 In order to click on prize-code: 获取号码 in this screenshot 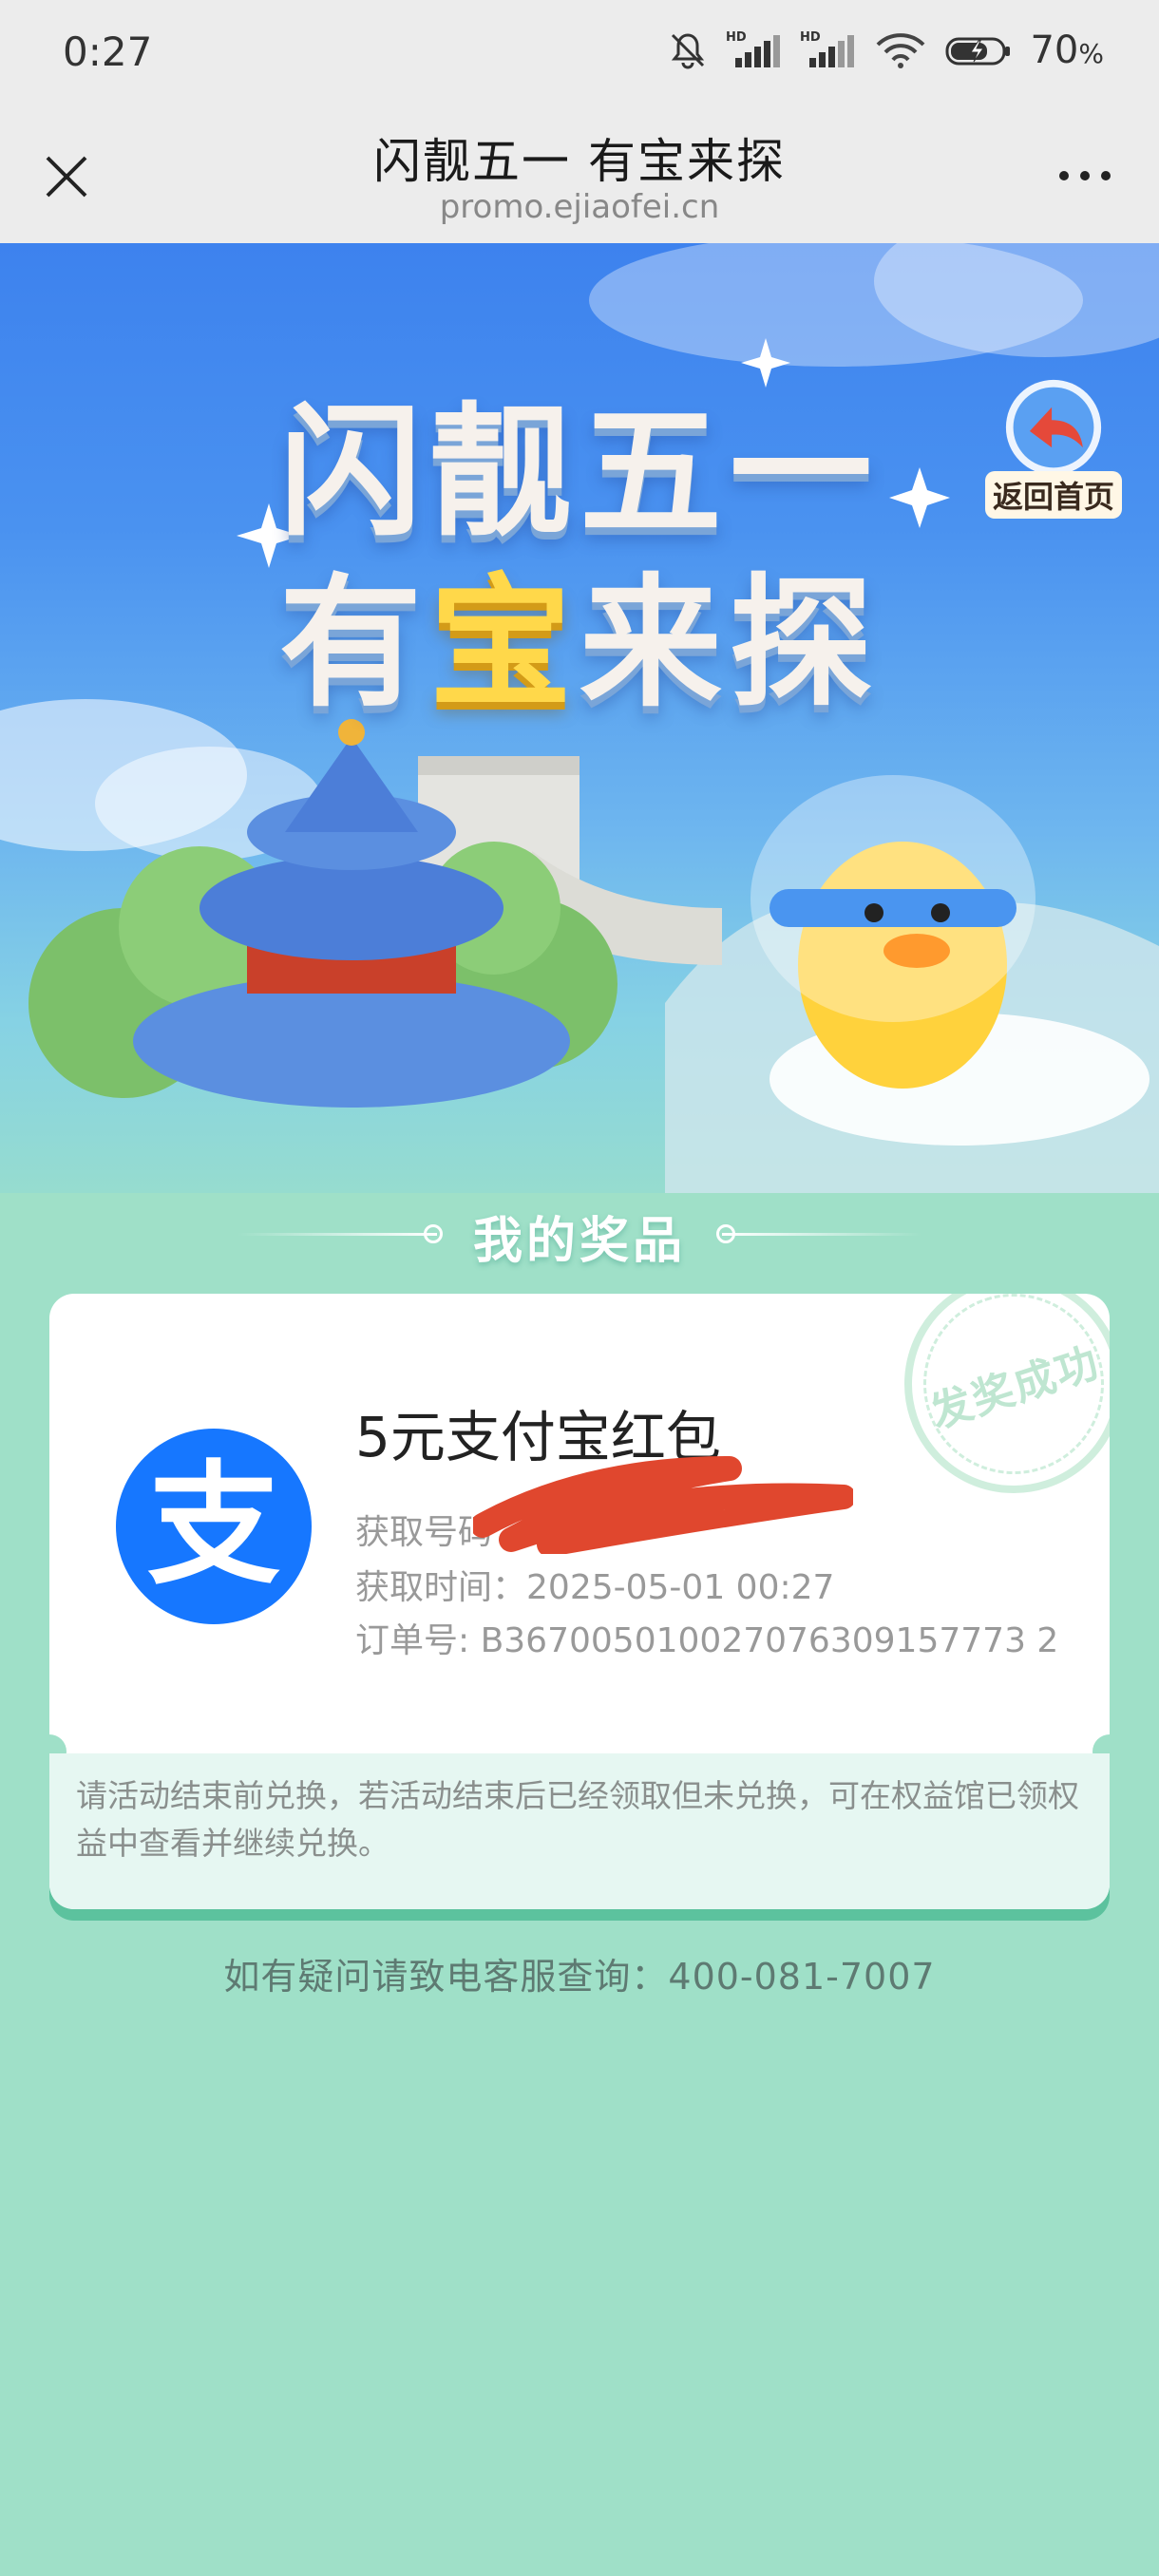, I will do `click(424, 1532)`.